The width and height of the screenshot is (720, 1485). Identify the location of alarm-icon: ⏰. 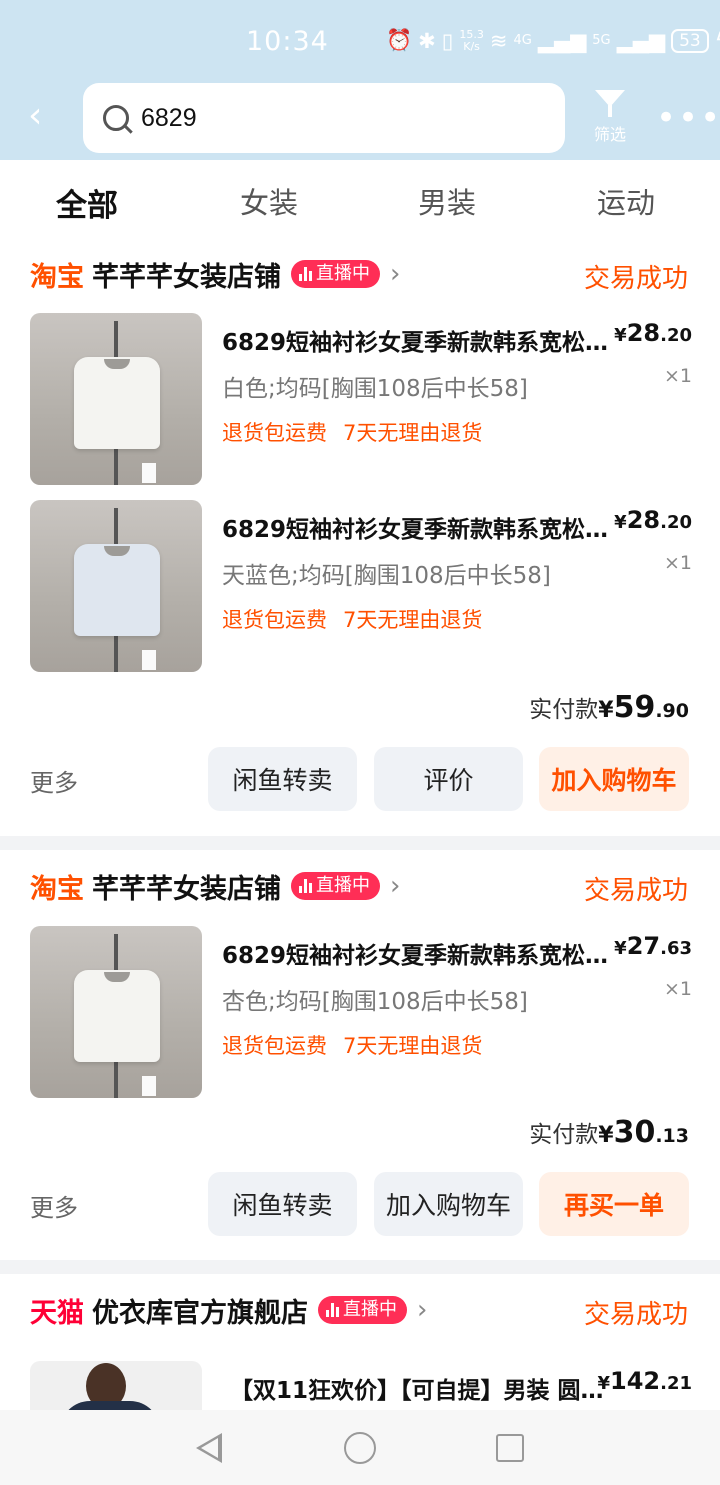
(399, 40).